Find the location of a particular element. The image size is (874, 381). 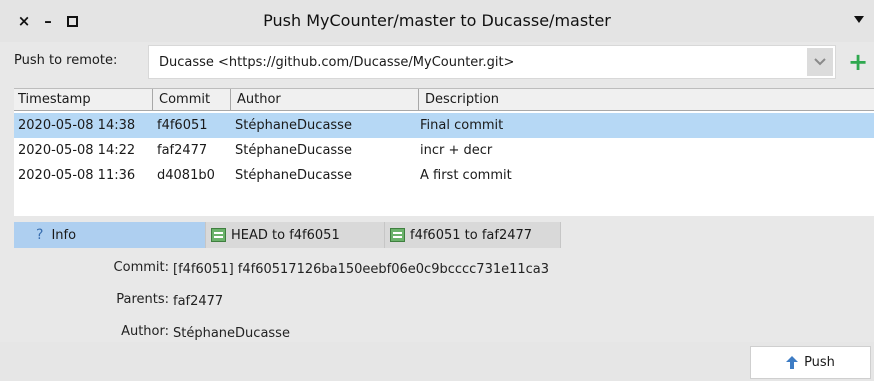

commit-key: Commit: is located at coordinates (141, 267).